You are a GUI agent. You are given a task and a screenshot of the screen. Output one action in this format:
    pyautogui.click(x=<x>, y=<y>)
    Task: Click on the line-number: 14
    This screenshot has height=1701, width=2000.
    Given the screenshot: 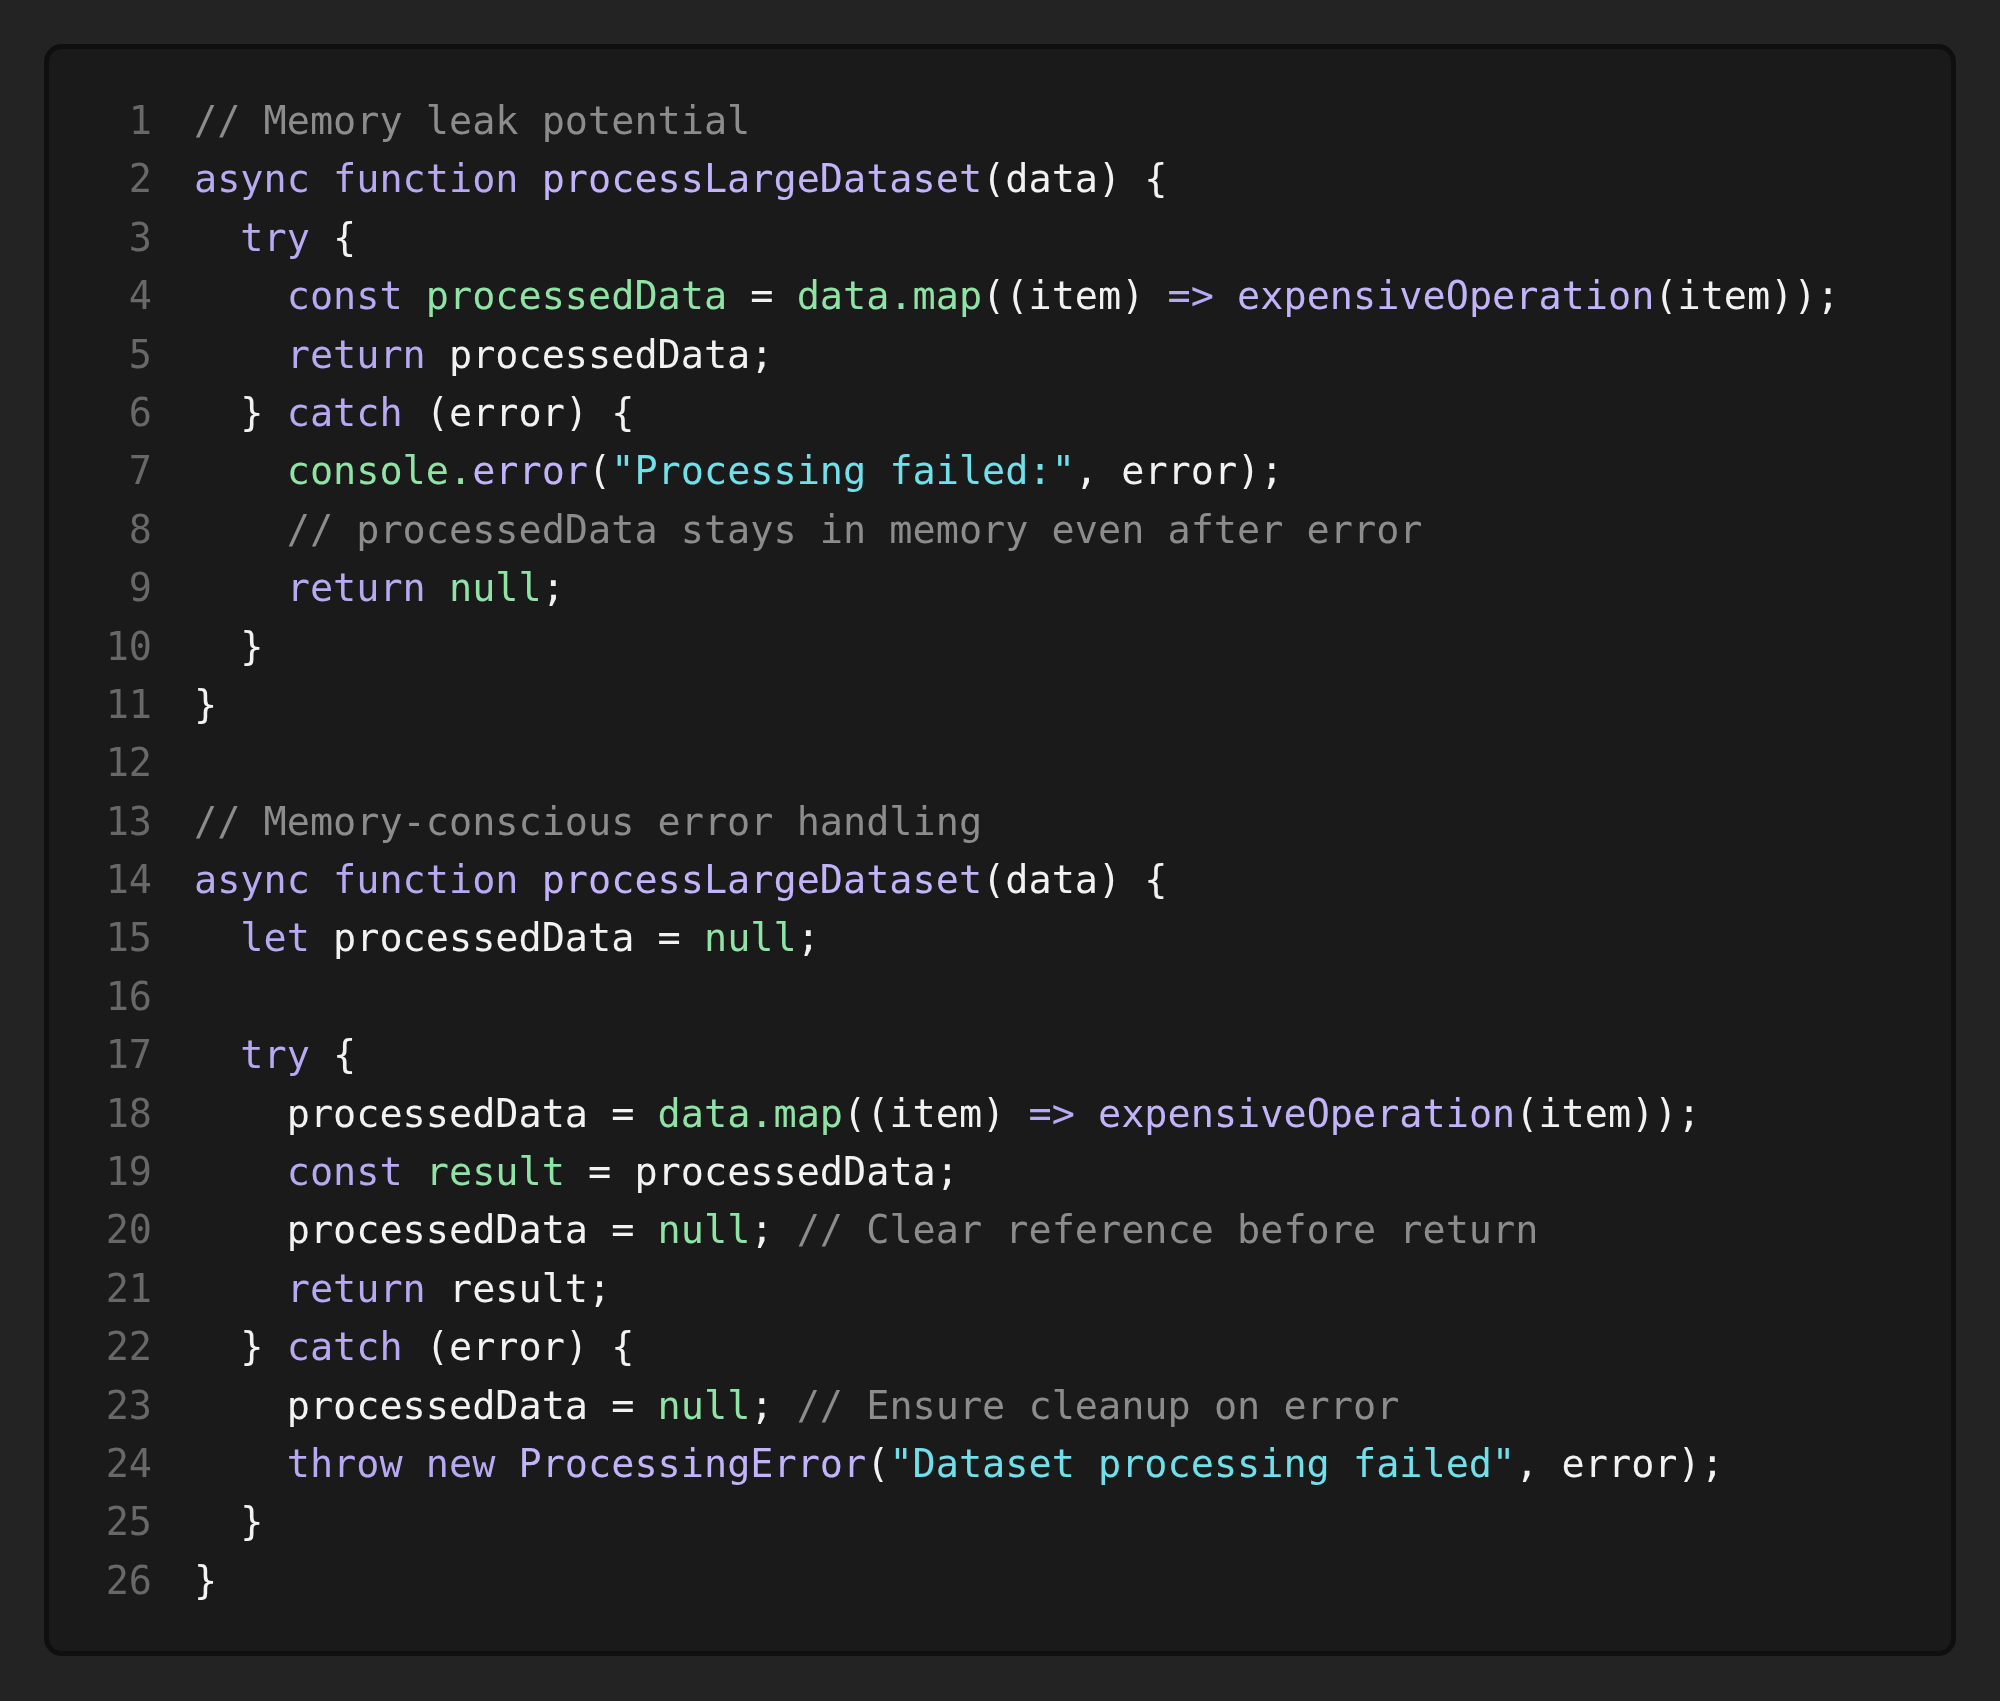 What is the action you would take?
    pyautogui.click(x=128, y=880)
    